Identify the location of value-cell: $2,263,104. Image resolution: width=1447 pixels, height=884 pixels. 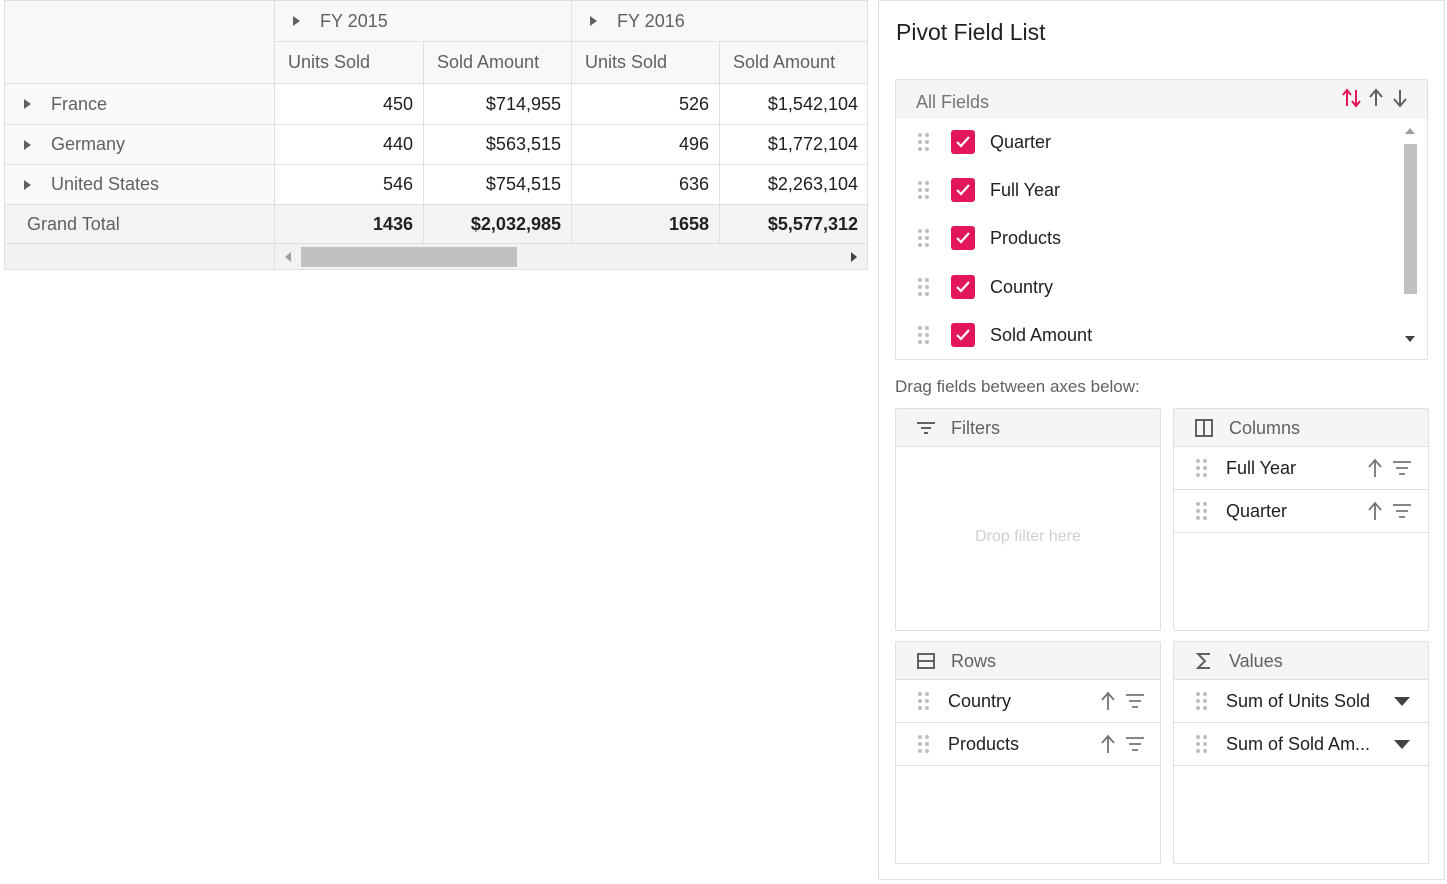
(793, 185).